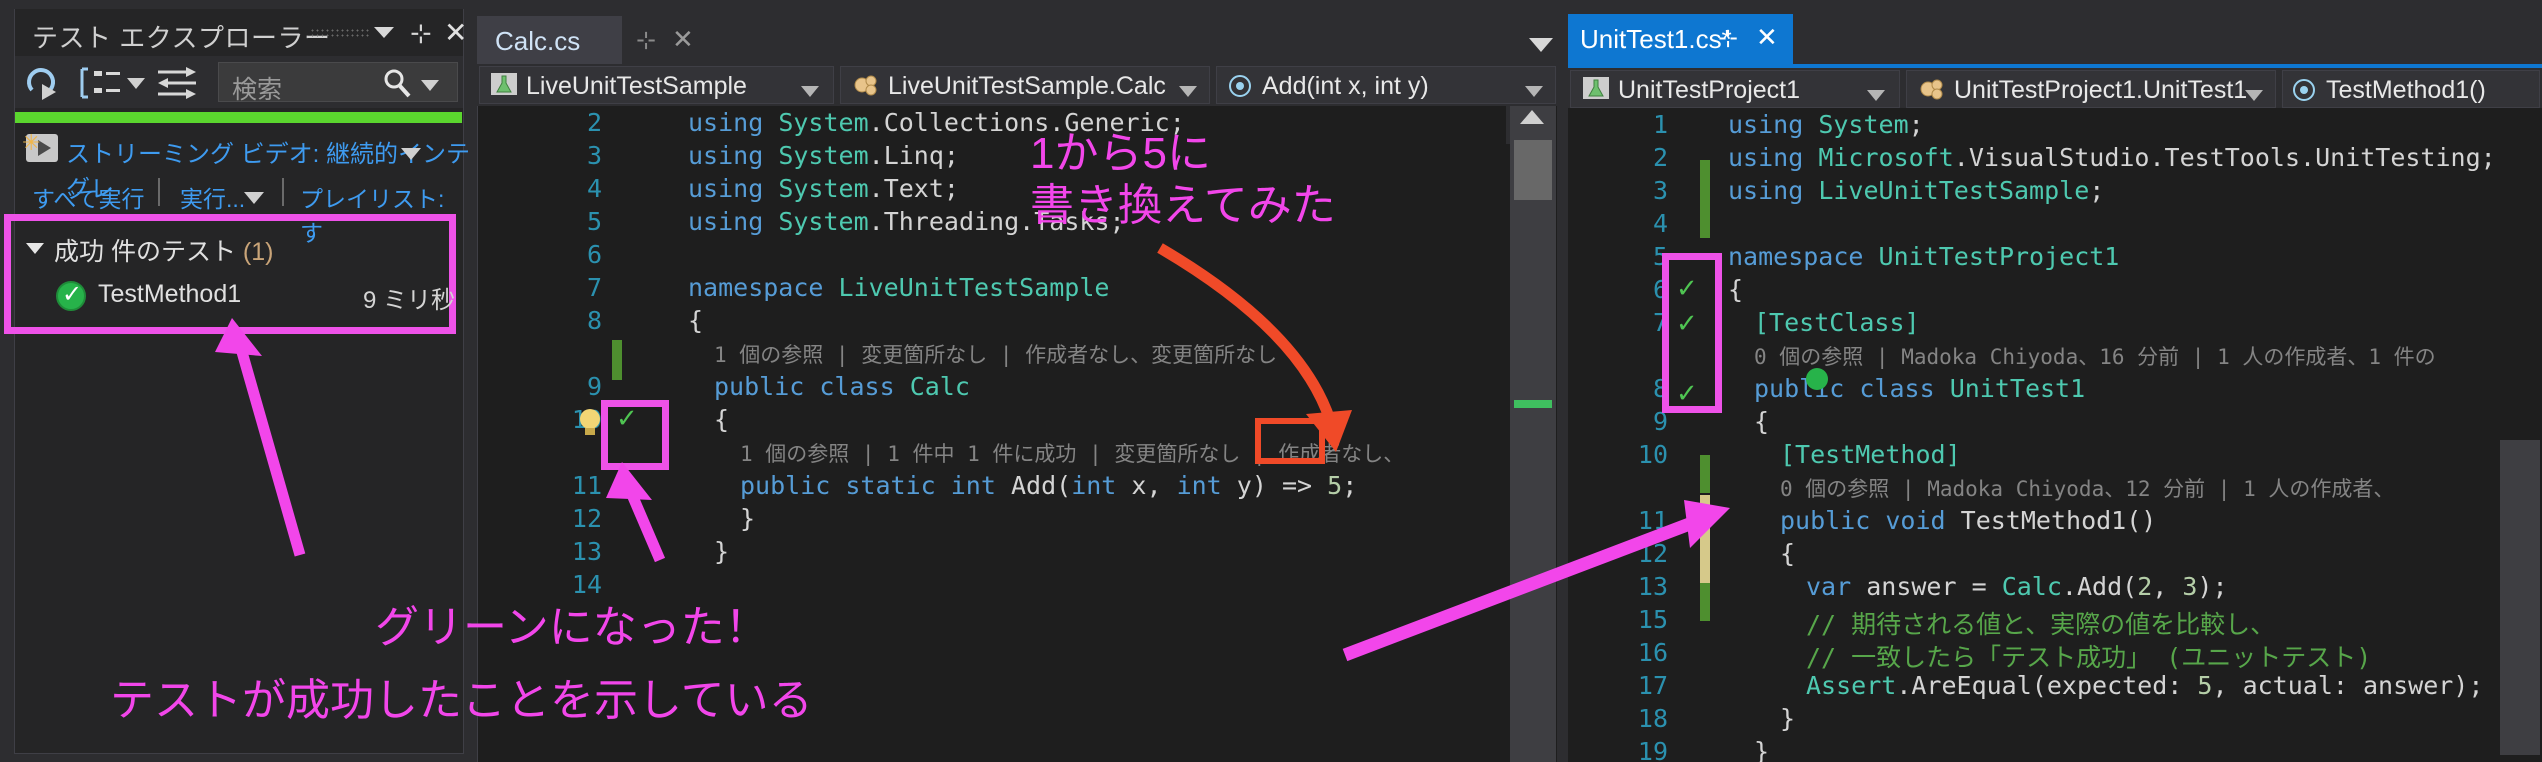 This screenshot has width=2542, height=762. I want to click on search-icon, so click(397, 83).